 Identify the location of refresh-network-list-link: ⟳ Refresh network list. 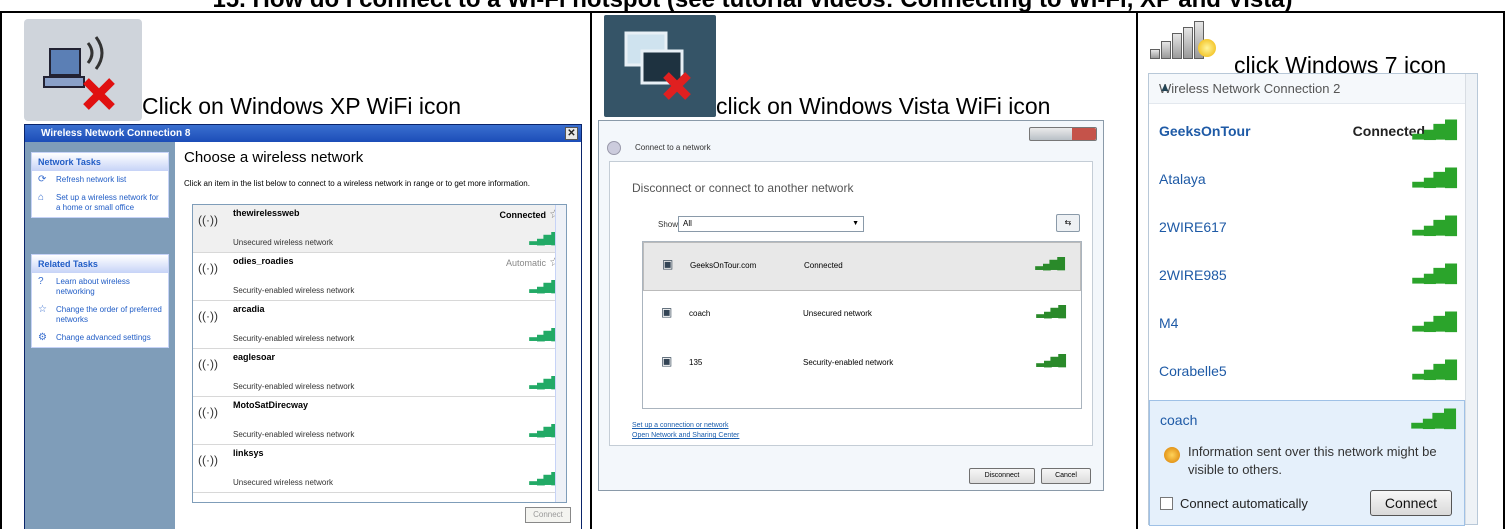
(100, 180).